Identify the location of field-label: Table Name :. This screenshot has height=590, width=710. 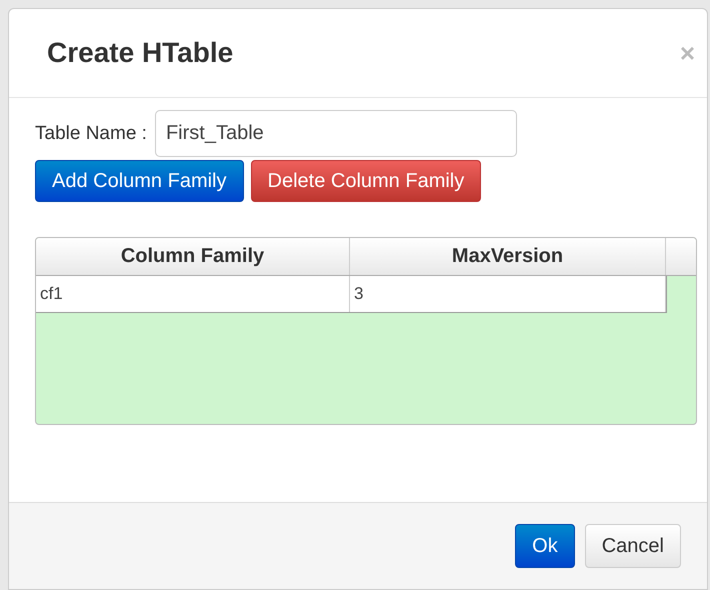
(91, 133).